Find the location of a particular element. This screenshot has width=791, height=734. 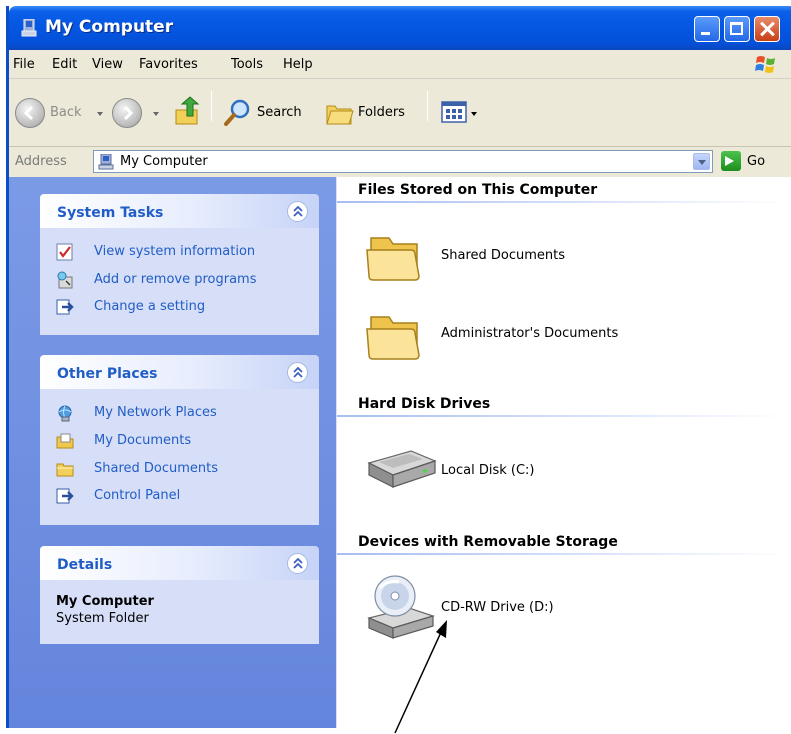

minimize-button is located at coordinates (707, 29).